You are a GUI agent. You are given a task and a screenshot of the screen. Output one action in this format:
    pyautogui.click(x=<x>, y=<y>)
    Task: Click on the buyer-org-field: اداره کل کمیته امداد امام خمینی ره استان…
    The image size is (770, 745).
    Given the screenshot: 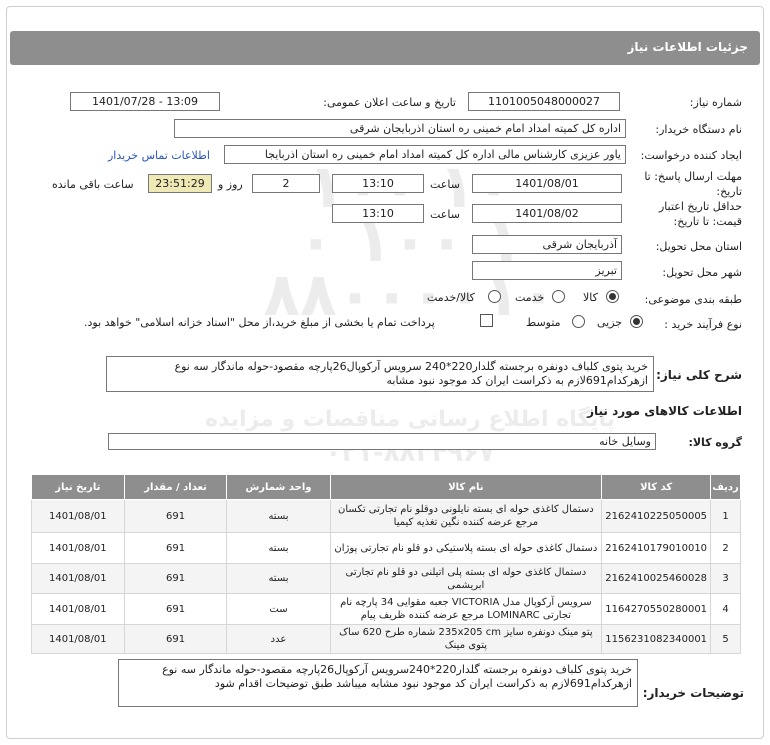 What is the action you would take?
    pyautogui.click(x=400, y=128)
    